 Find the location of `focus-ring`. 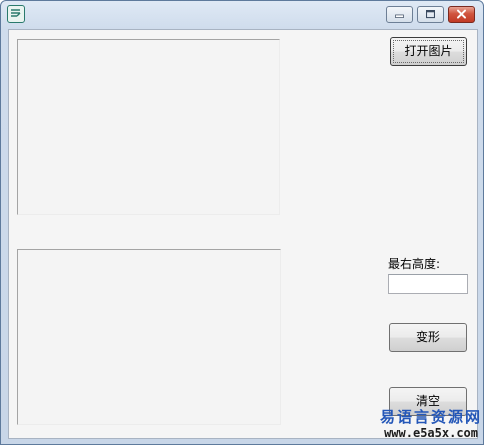

focus-ring is located at coordinates (428, 51).